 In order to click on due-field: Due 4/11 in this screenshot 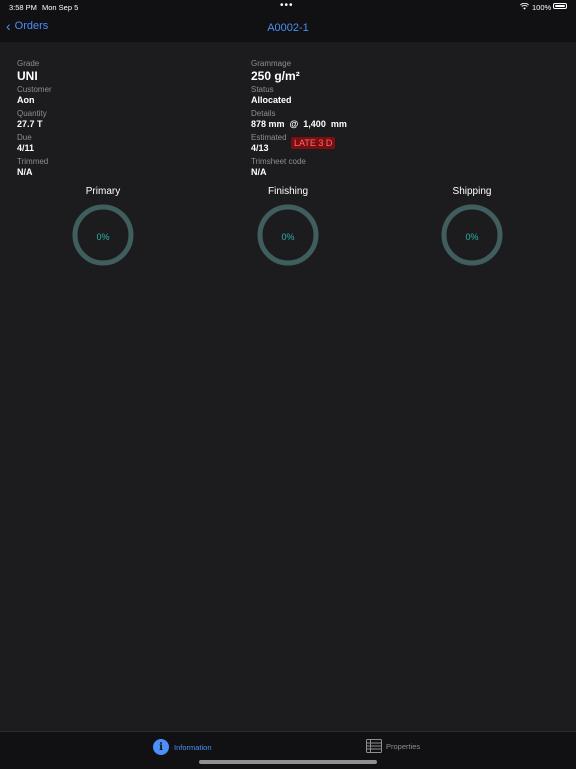, I will do `click(25, 143)`.